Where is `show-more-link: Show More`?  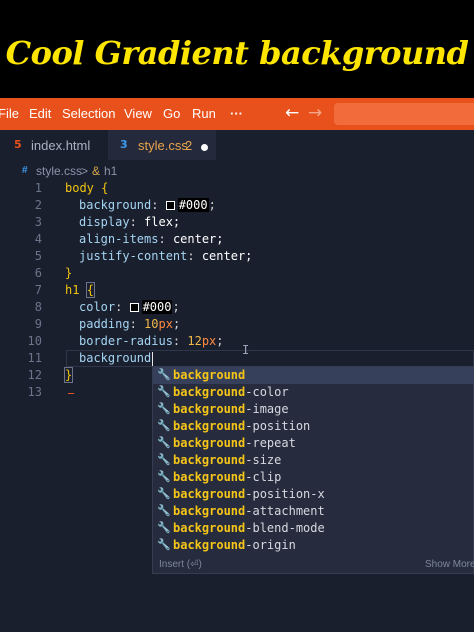
show-more-link: Show More is located at coordinates (449, 564).